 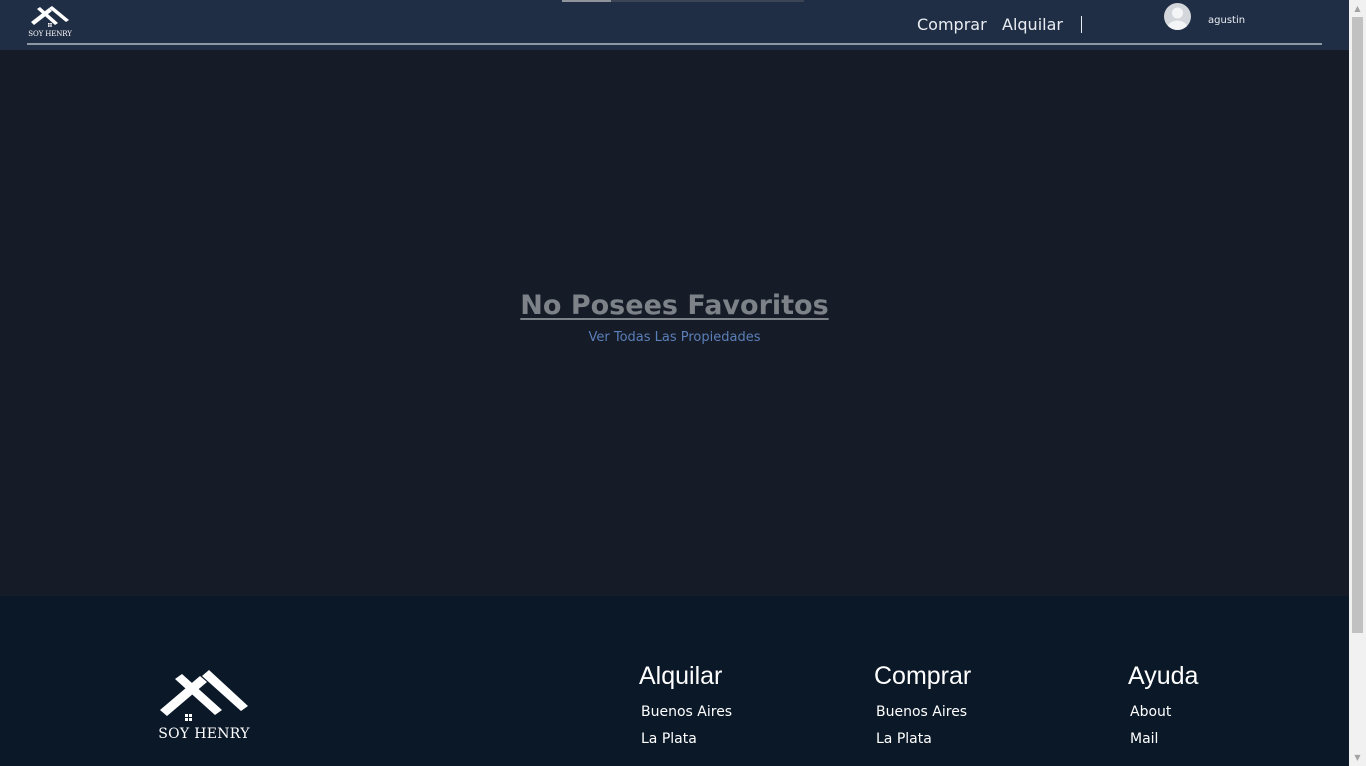 I want to click on footer-column-alquilar: Alquilar Buenos Aires La Plata, so click(x=685, y=707).